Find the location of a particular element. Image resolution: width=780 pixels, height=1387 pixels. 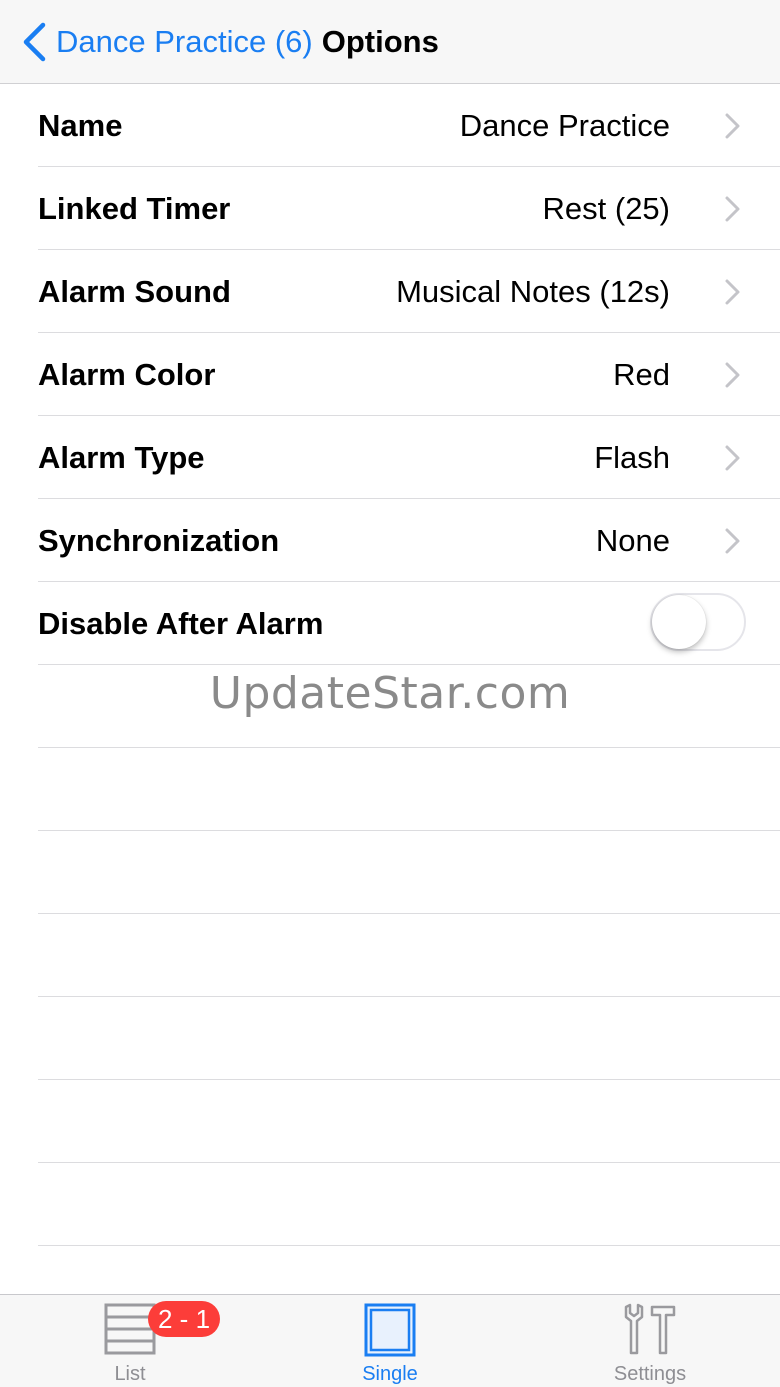

row-name: Name Dance Practice is located at coordinates (390, 125).